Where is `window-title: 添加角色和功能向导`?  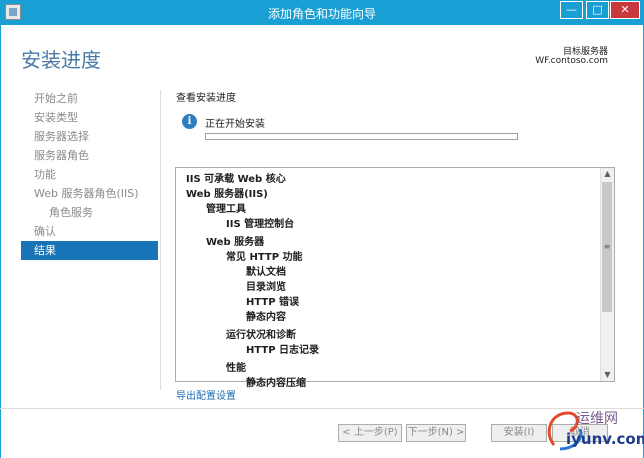 window-title: 添加角色和功能向导 is located at coordinates (321, 14).